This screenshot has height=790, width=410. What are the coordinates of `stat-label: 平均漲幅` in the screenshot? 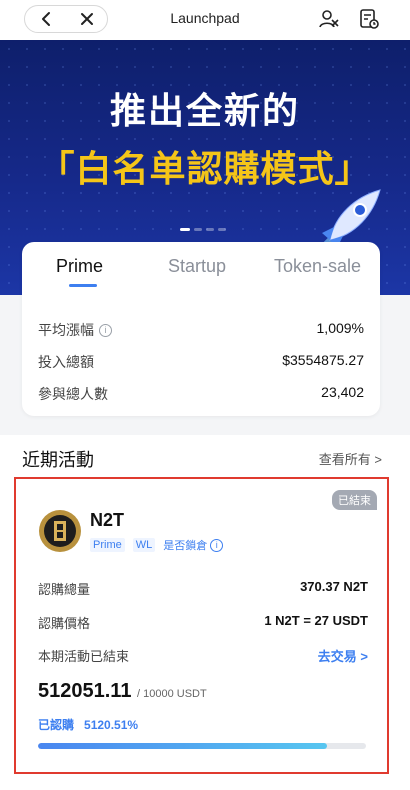 It's located at (66, 330).